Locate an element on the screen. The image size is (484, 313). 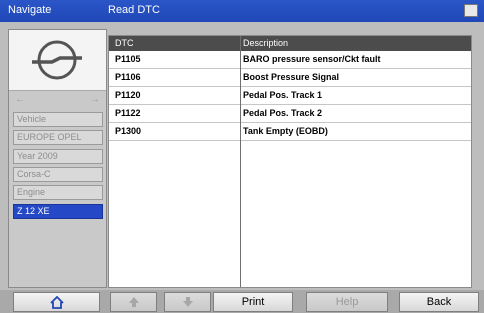
help-button: Help is located at coordinates (347, 302).